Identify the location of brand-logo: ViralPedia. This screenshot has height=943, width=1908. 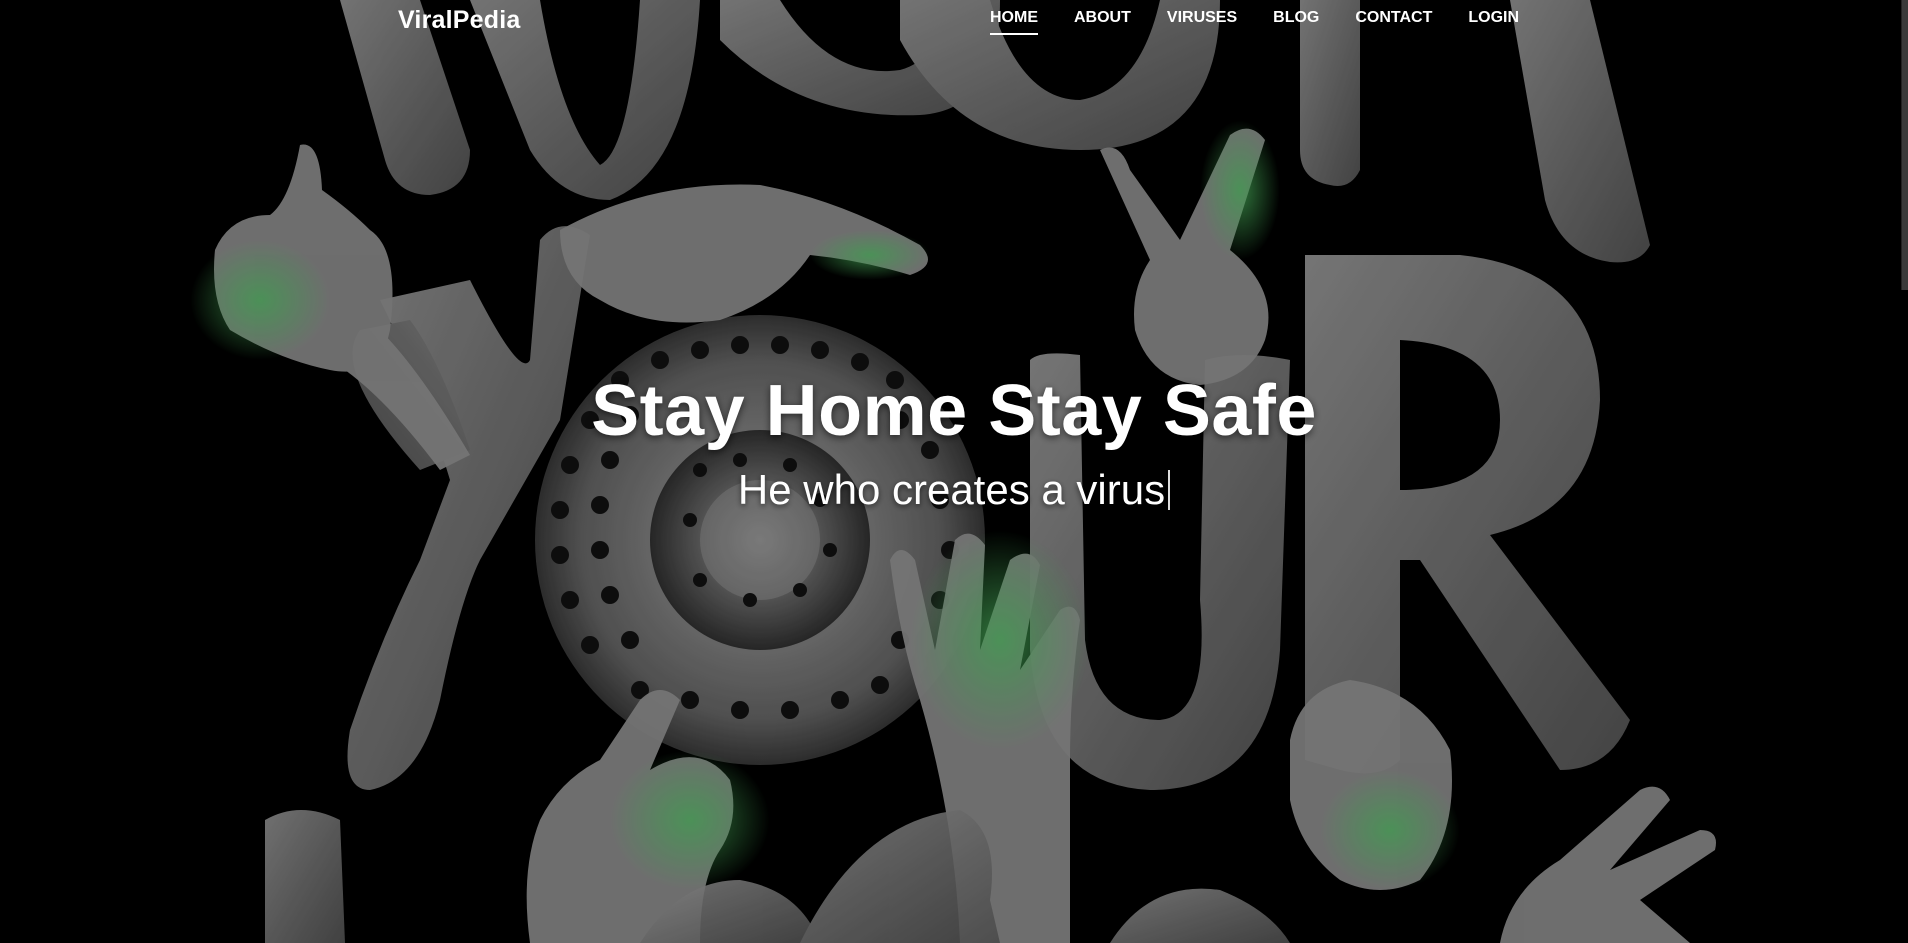
(459, 20).